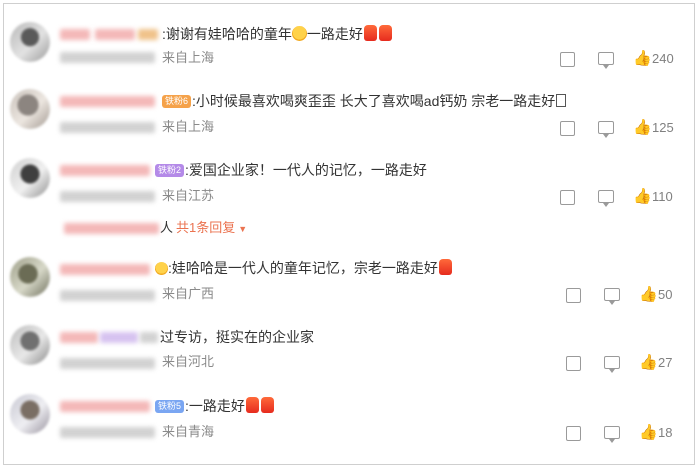 The image size is (700, 469). I want to click on comment-body: 娃哈哈是一代人的童年记忆，宗老一路走好, so click(304, 268).